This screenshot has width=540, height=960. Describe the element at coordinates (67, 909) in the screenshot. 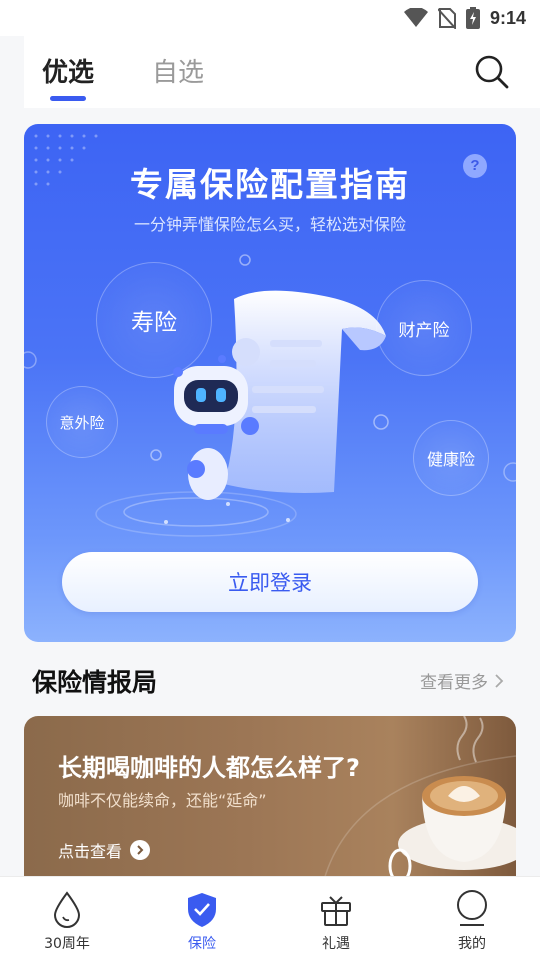

I see `drop-icon` at that location.